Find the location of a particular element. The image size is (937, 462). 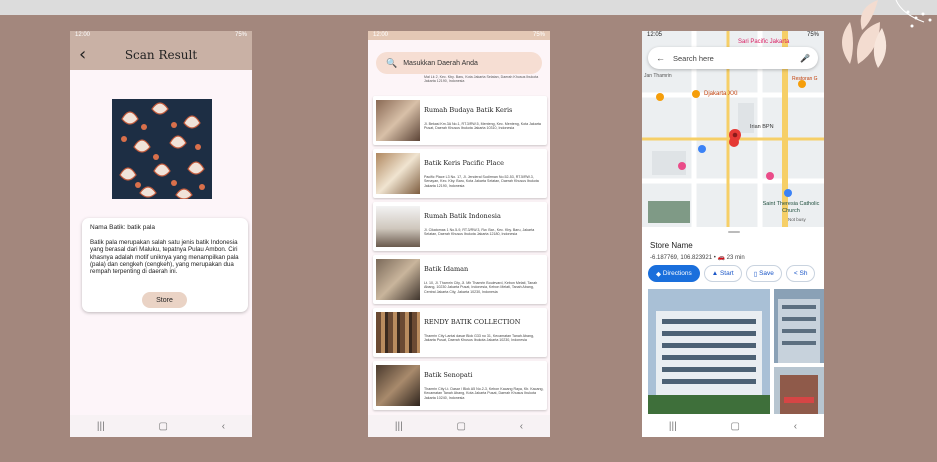

drive-duration: 23 min is located at coordinates (735, 258).